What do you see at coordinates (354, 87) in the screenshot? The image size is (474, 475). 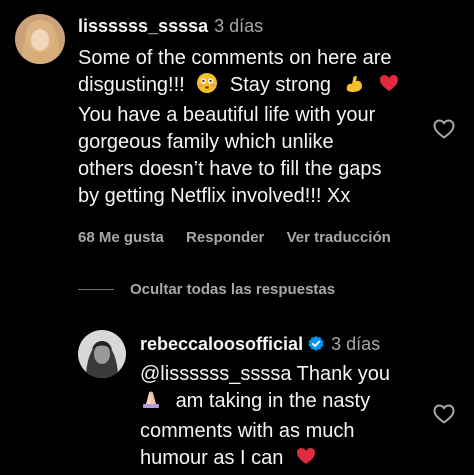 I see `flexed-biceps-emoji-icon` at bounding box center [354, 87].